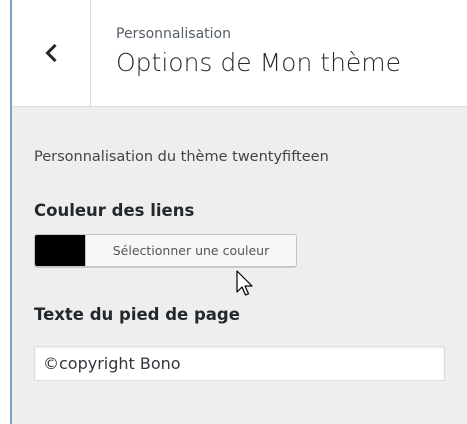 This screenshot has width=467, height=424. What do you see at coordinates (191, 250) in the screenshot?
I see `select-color-label: Sélectionner une couleur` at bounding box center [191, 250].